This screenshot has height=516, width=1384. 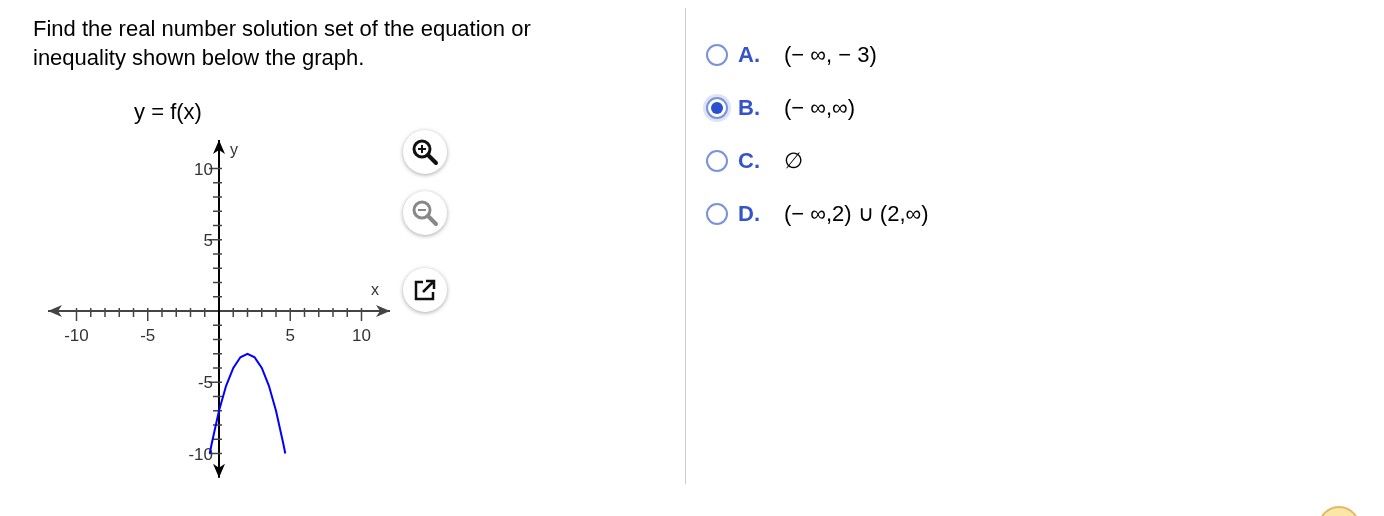 I want to click on axis-label: x, so click(x=375, y=289).